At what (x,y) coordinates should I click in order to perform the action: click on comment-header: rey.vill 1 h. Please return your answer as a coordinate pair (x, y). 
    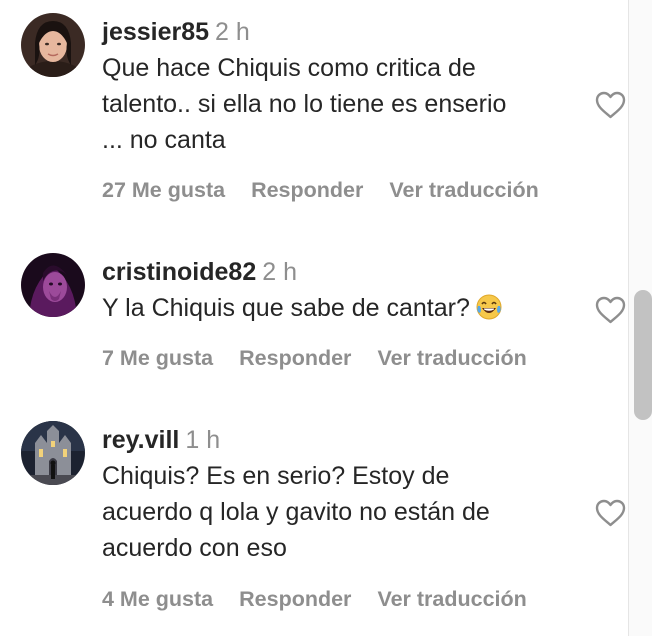
    Looking at the image, I should click on (161, 440).